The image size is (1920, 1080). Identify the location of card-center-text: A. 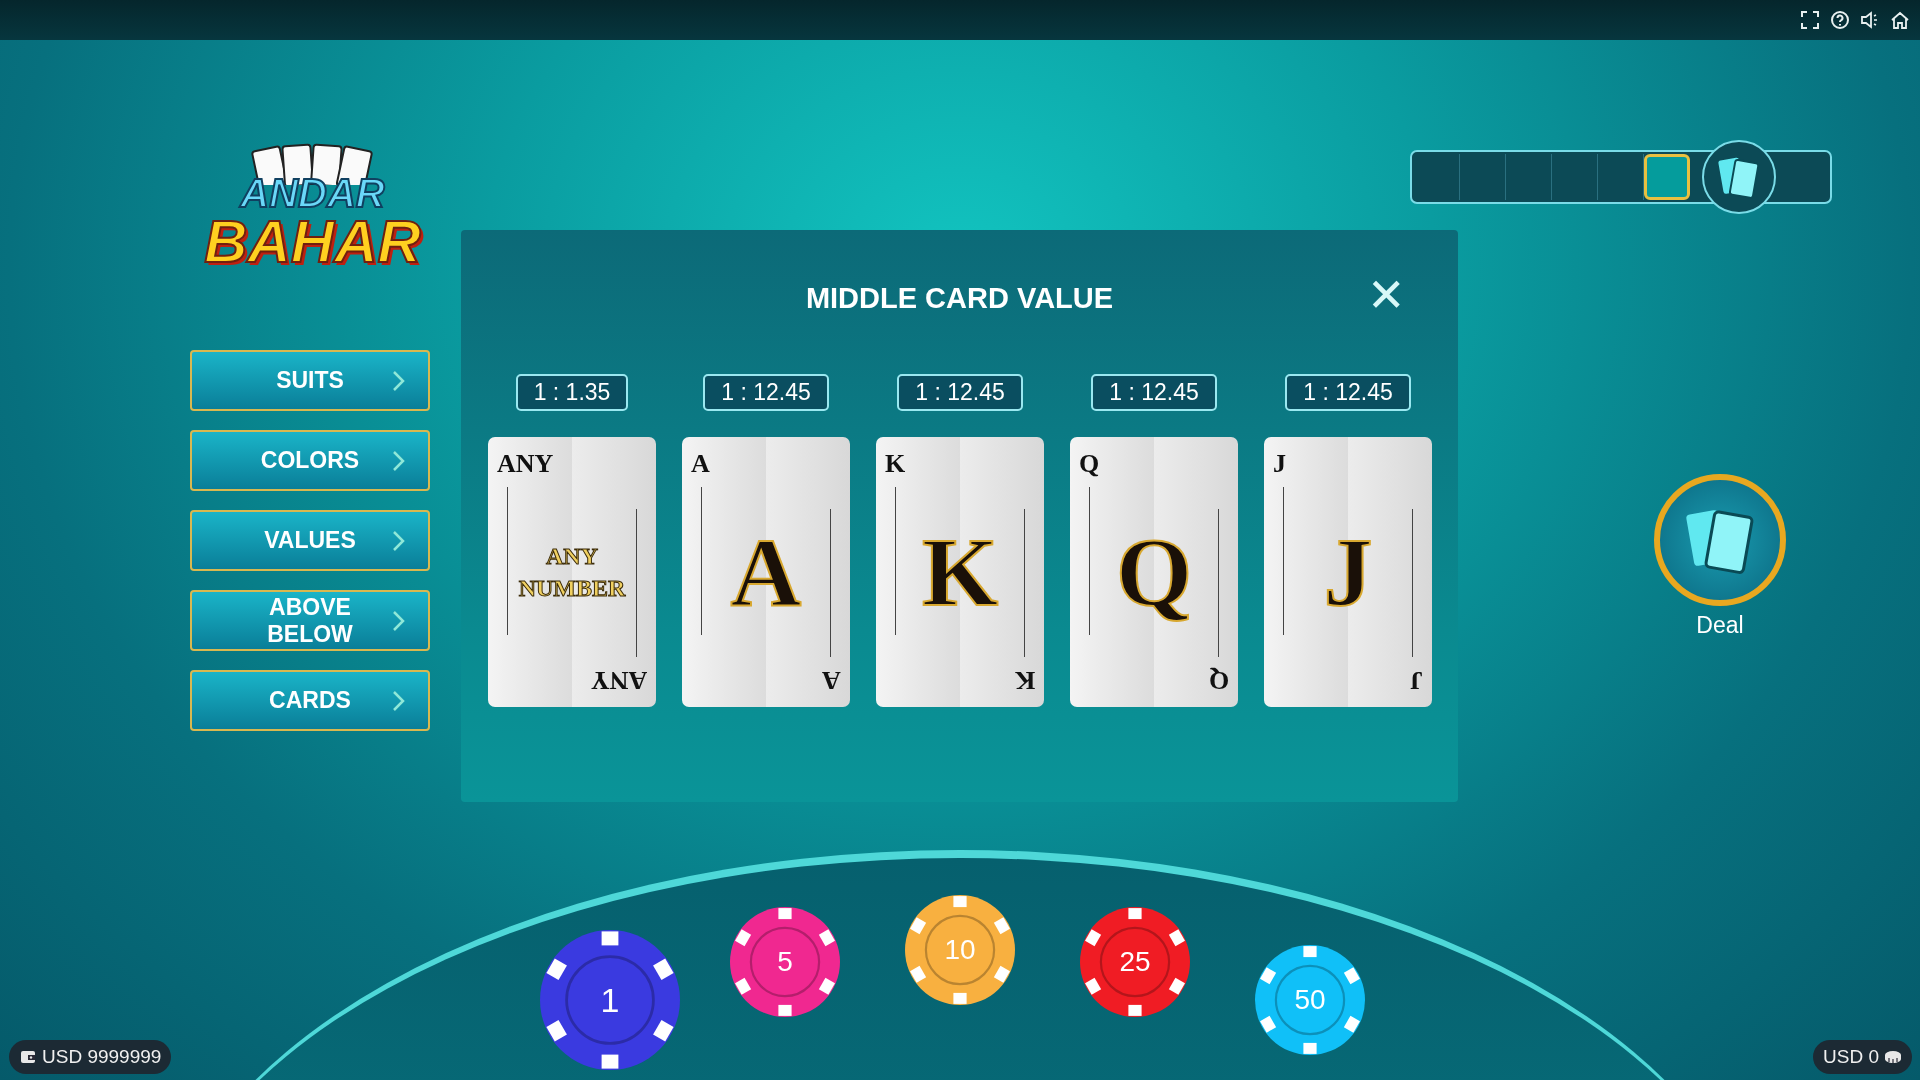
(766, 572).